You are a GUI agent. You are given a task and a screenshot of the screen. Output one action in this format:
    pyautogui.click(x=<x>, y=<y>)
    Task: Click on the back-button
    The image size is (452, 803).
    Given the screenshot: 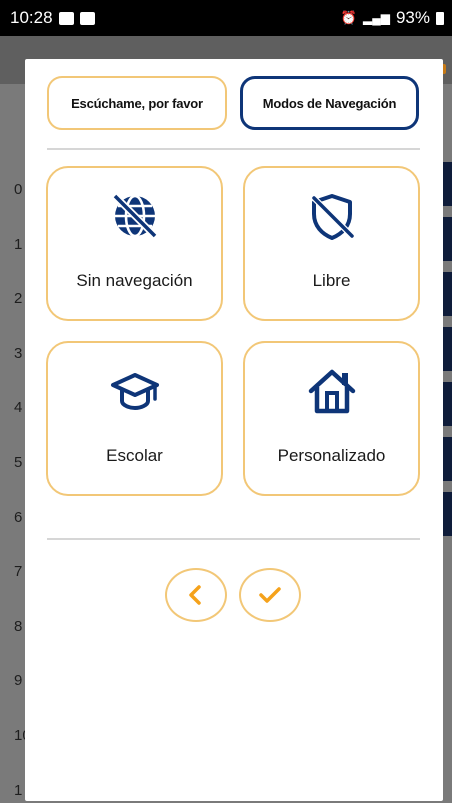 What is the action you would take?
    pyautogui.click(x=196, y=595)
    